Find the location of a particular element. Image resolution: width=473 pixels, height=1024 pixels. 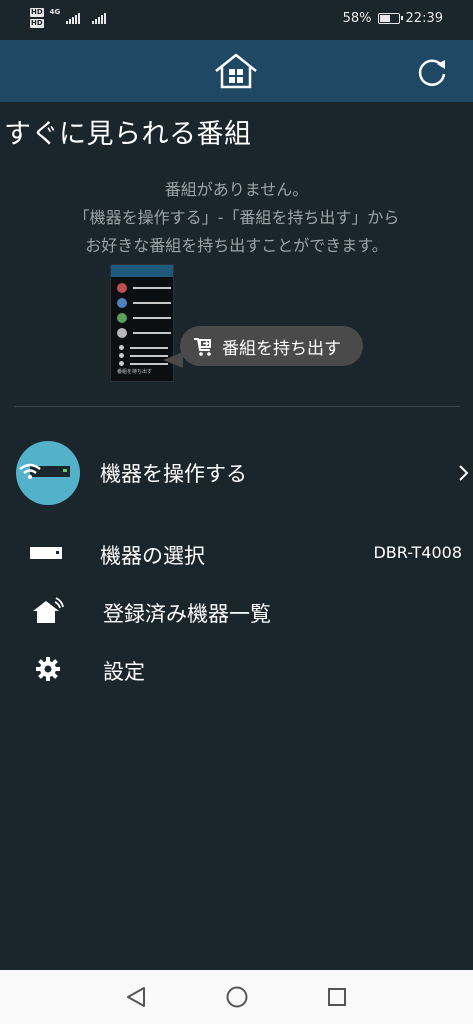

cart-icon is located at coordinates (202, 347).